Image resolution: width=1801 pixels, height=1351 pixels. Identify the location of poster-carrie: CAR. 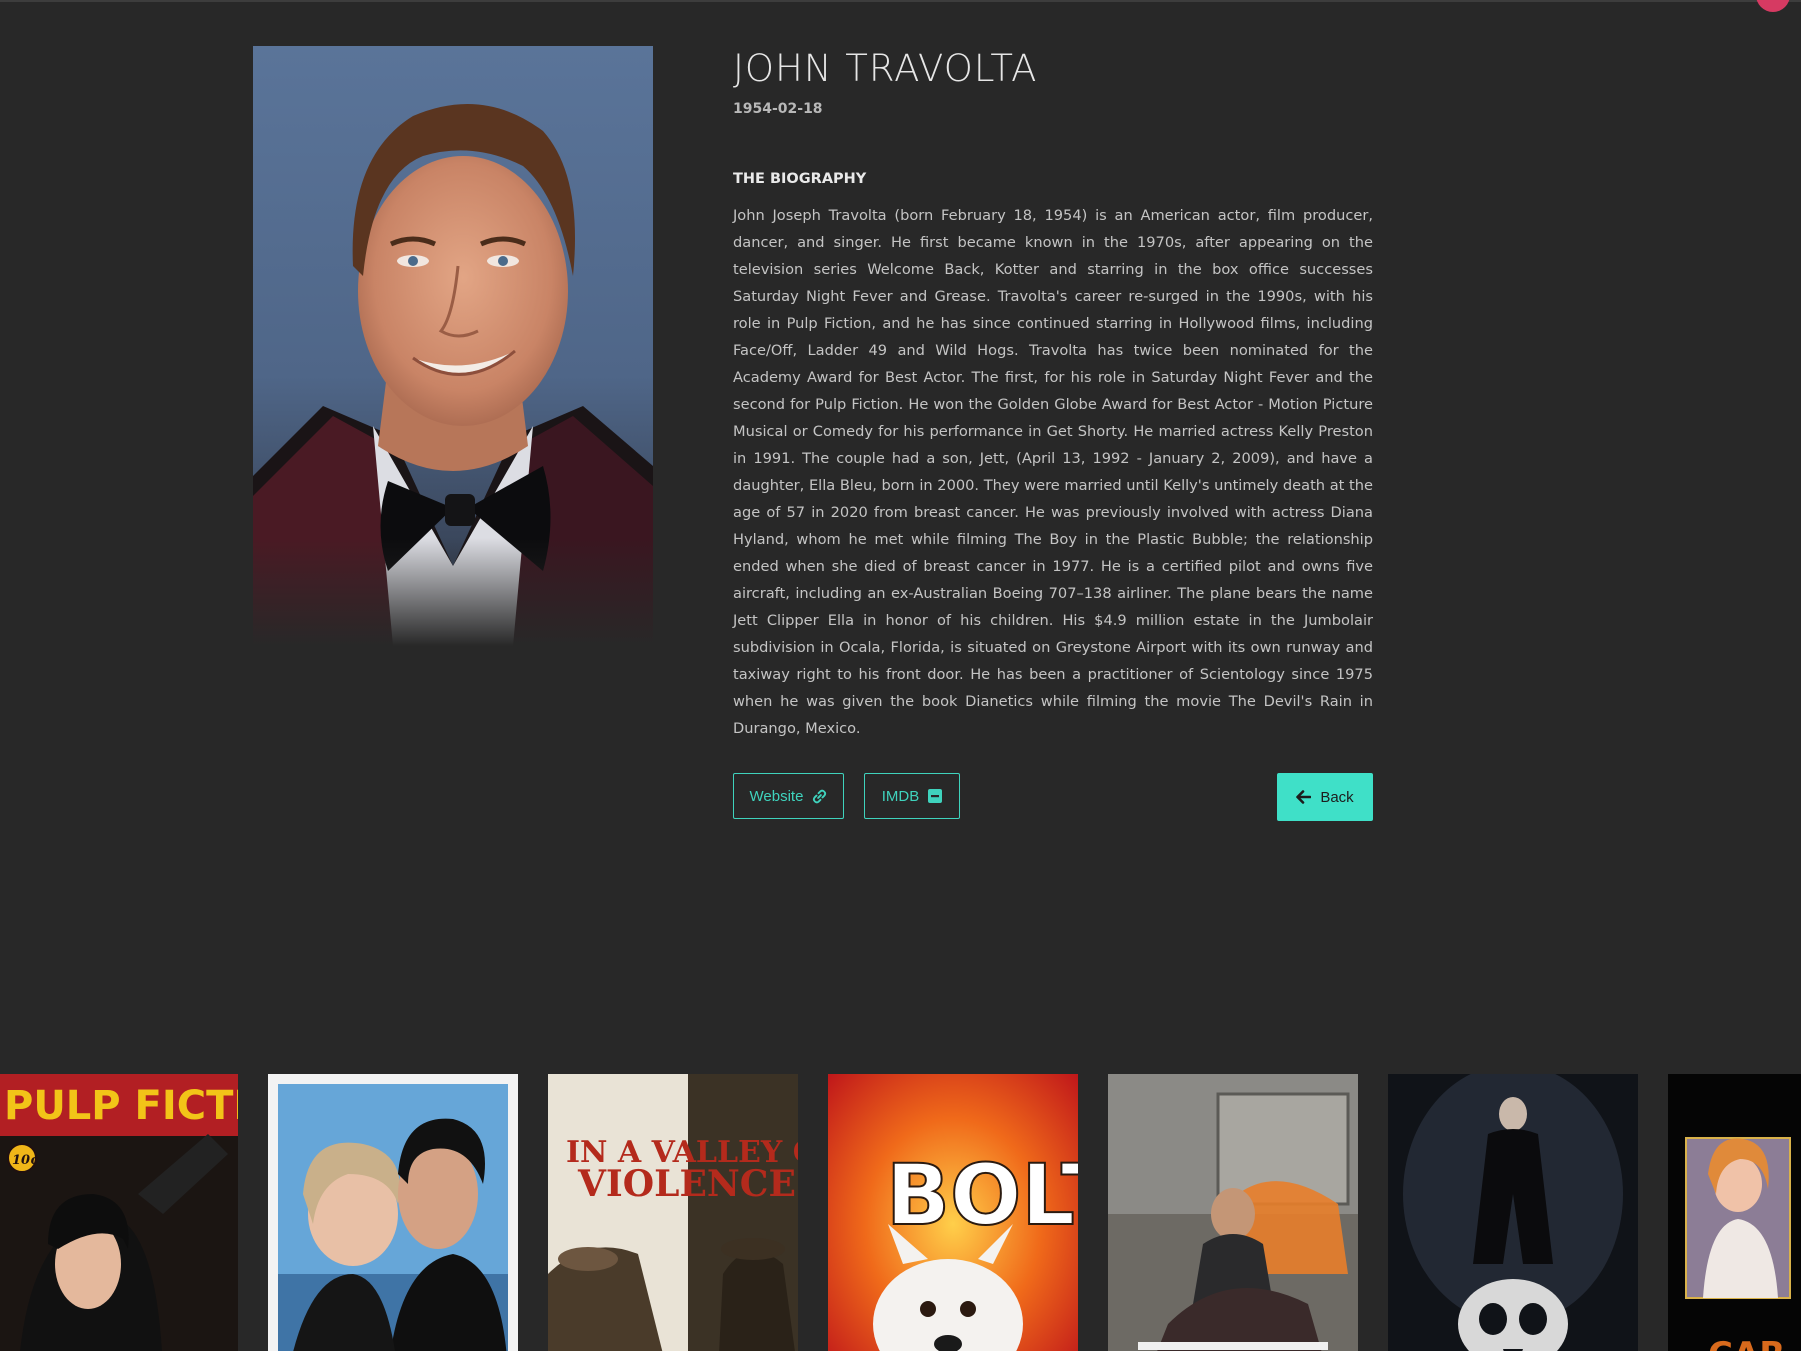
(1734, 1212).